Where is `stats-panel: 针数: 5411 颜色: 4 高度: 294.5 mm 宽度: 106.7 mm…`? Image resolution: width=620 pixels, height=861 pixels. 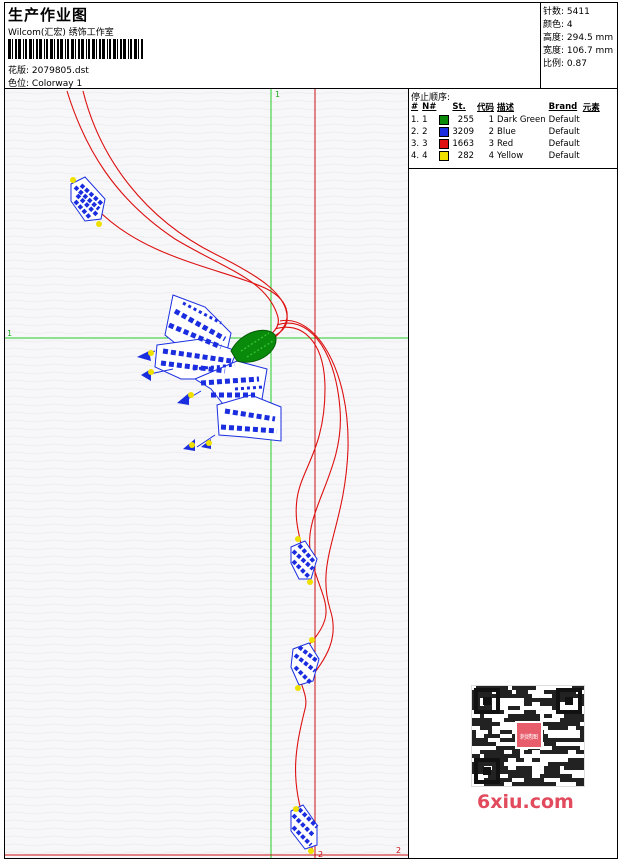
stats-panel: 针数: 5411 颜色: 4 高度: 294.5 mm 宽度: 106.7 mm… is located at coordinates (579, 46).